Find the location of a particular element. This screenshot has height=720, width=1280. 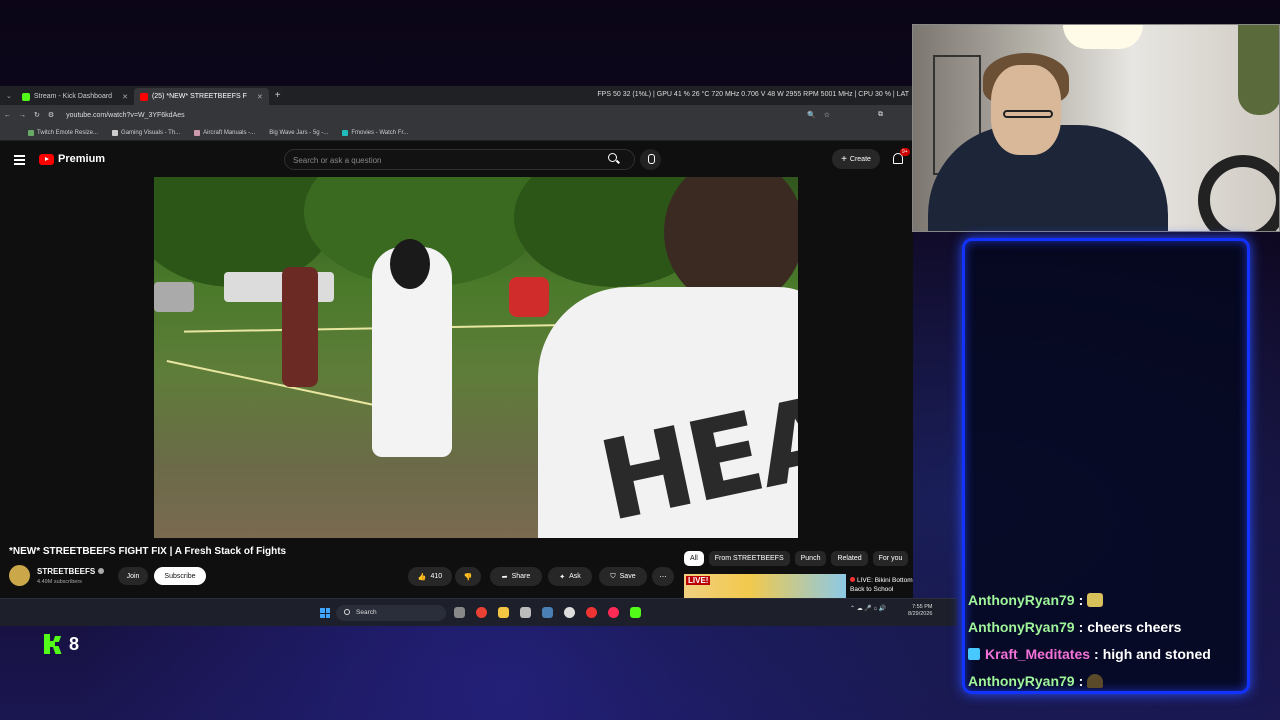

chip-all: All is located at coordinates (694, 558).